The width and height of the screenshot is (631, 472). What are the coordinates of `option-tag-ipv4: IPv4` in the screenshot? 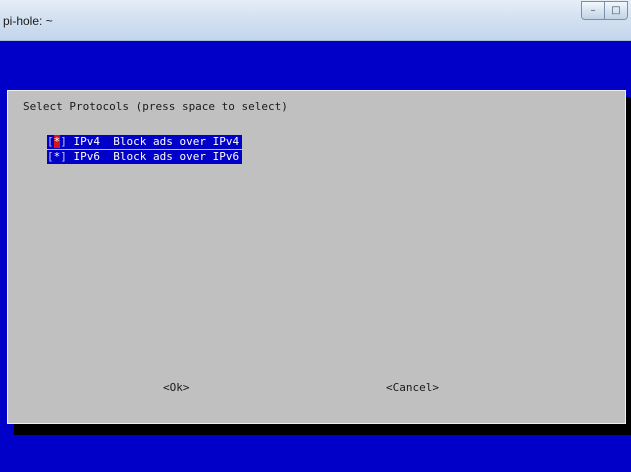 It's located at (87, 141).